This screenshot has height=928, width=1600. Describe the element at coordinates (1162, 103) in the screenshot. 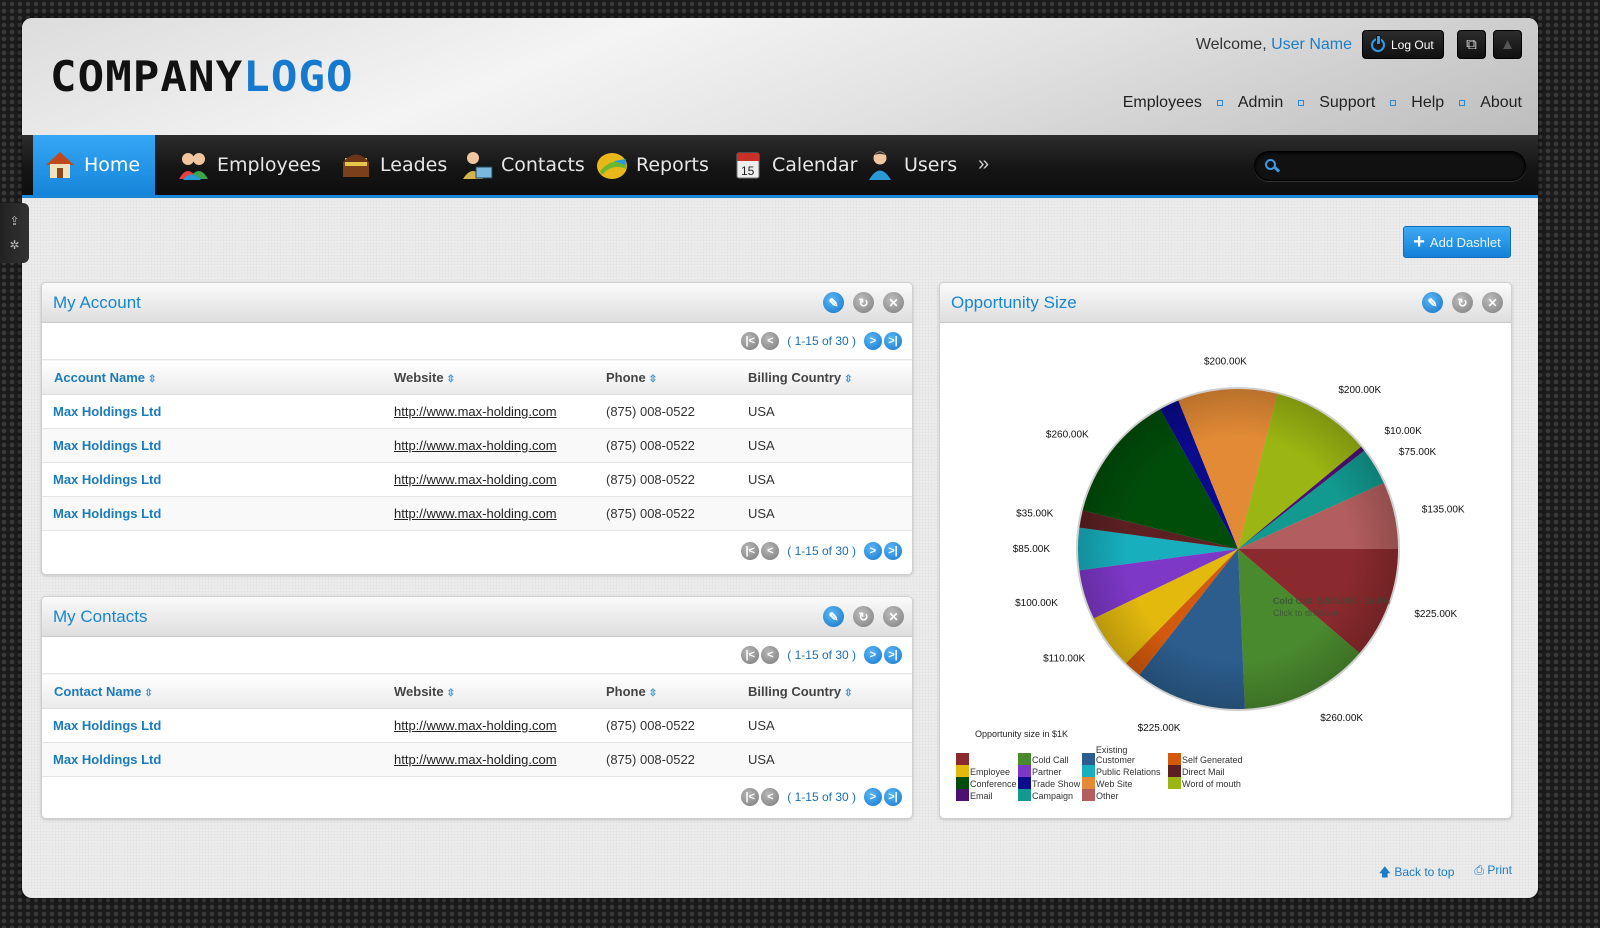

I see `top-link-employees: Employees` at that location.